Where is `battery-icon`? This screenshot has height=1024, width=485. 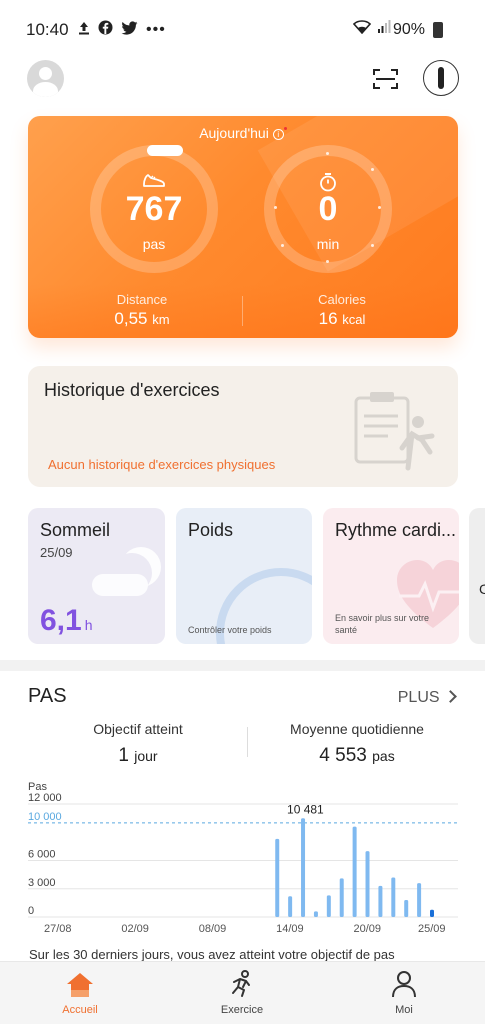
battery-icon is located at coordinates (438, 30).